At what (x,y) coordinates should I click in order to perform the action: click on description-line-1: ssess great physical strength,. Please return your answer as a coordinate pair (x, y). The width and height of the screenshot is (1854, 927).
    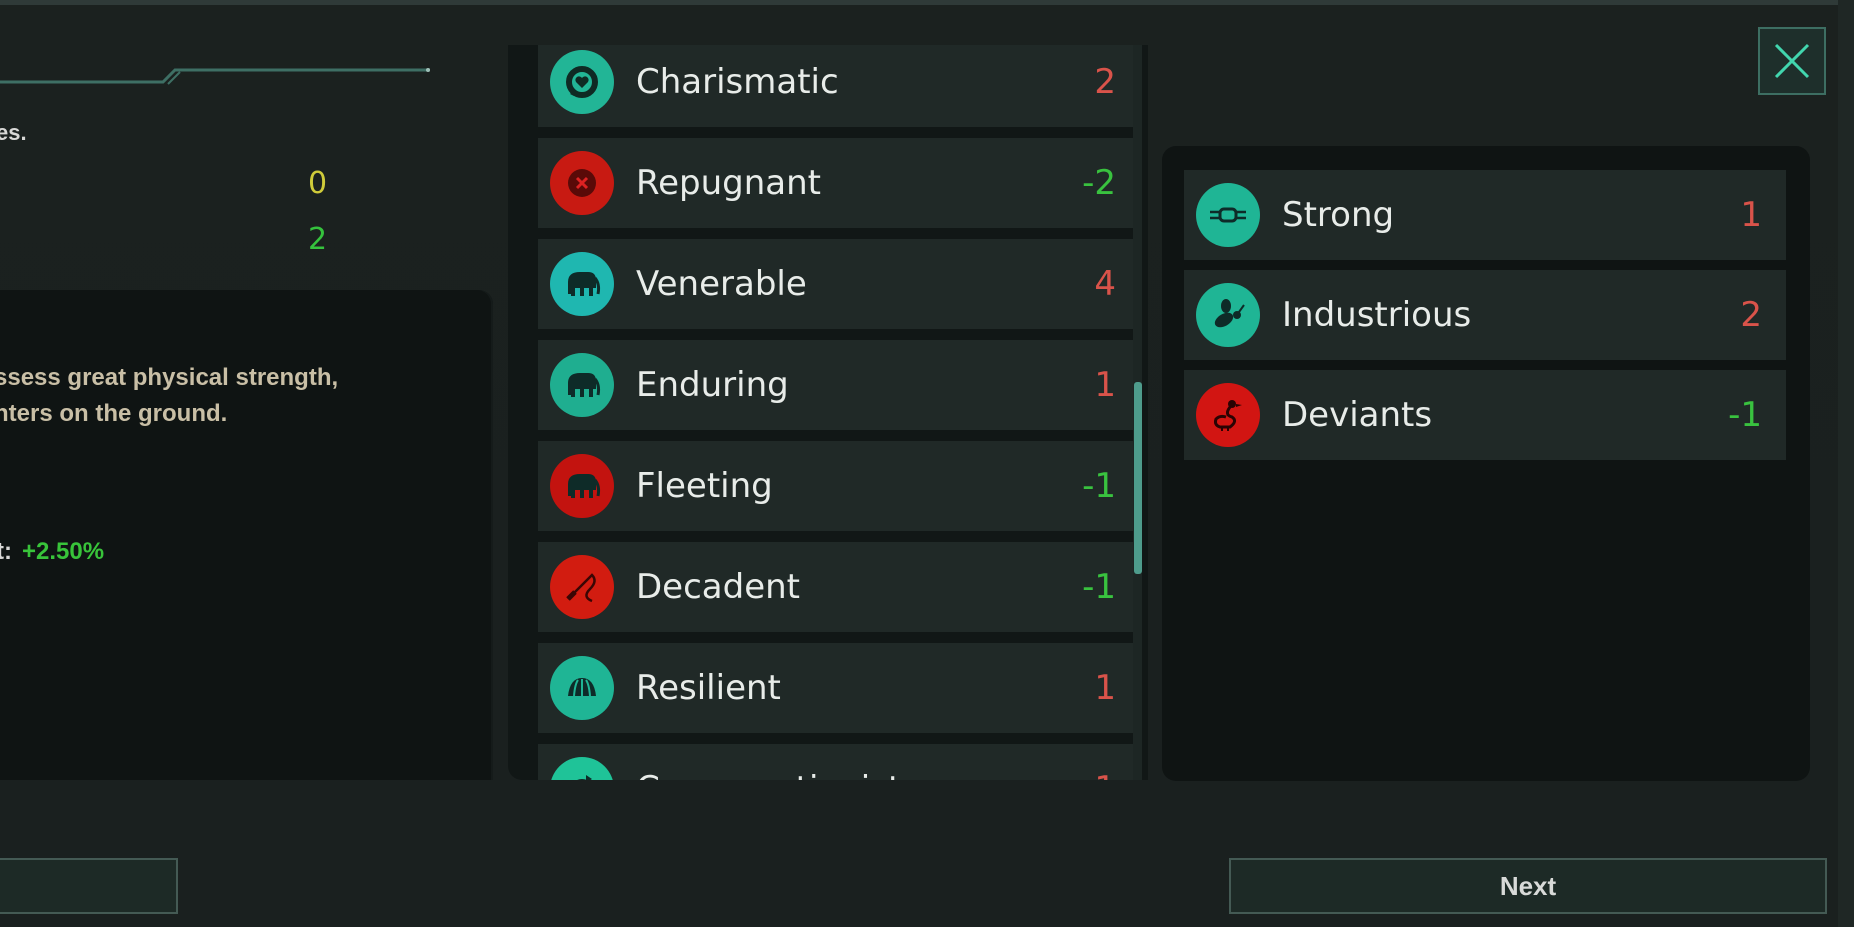
    Looking at the image, I should click on (169, 377).